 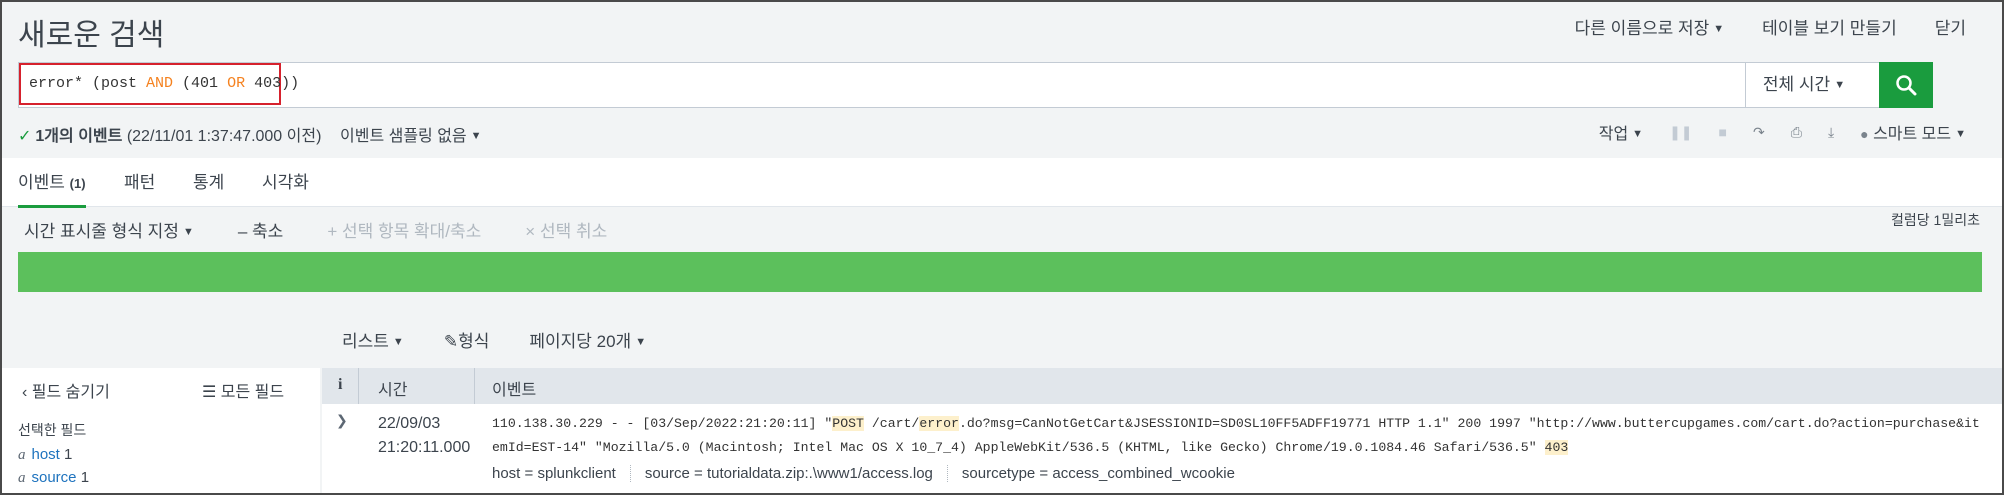 I want to click on column-divider, so click(x=358, y=386).